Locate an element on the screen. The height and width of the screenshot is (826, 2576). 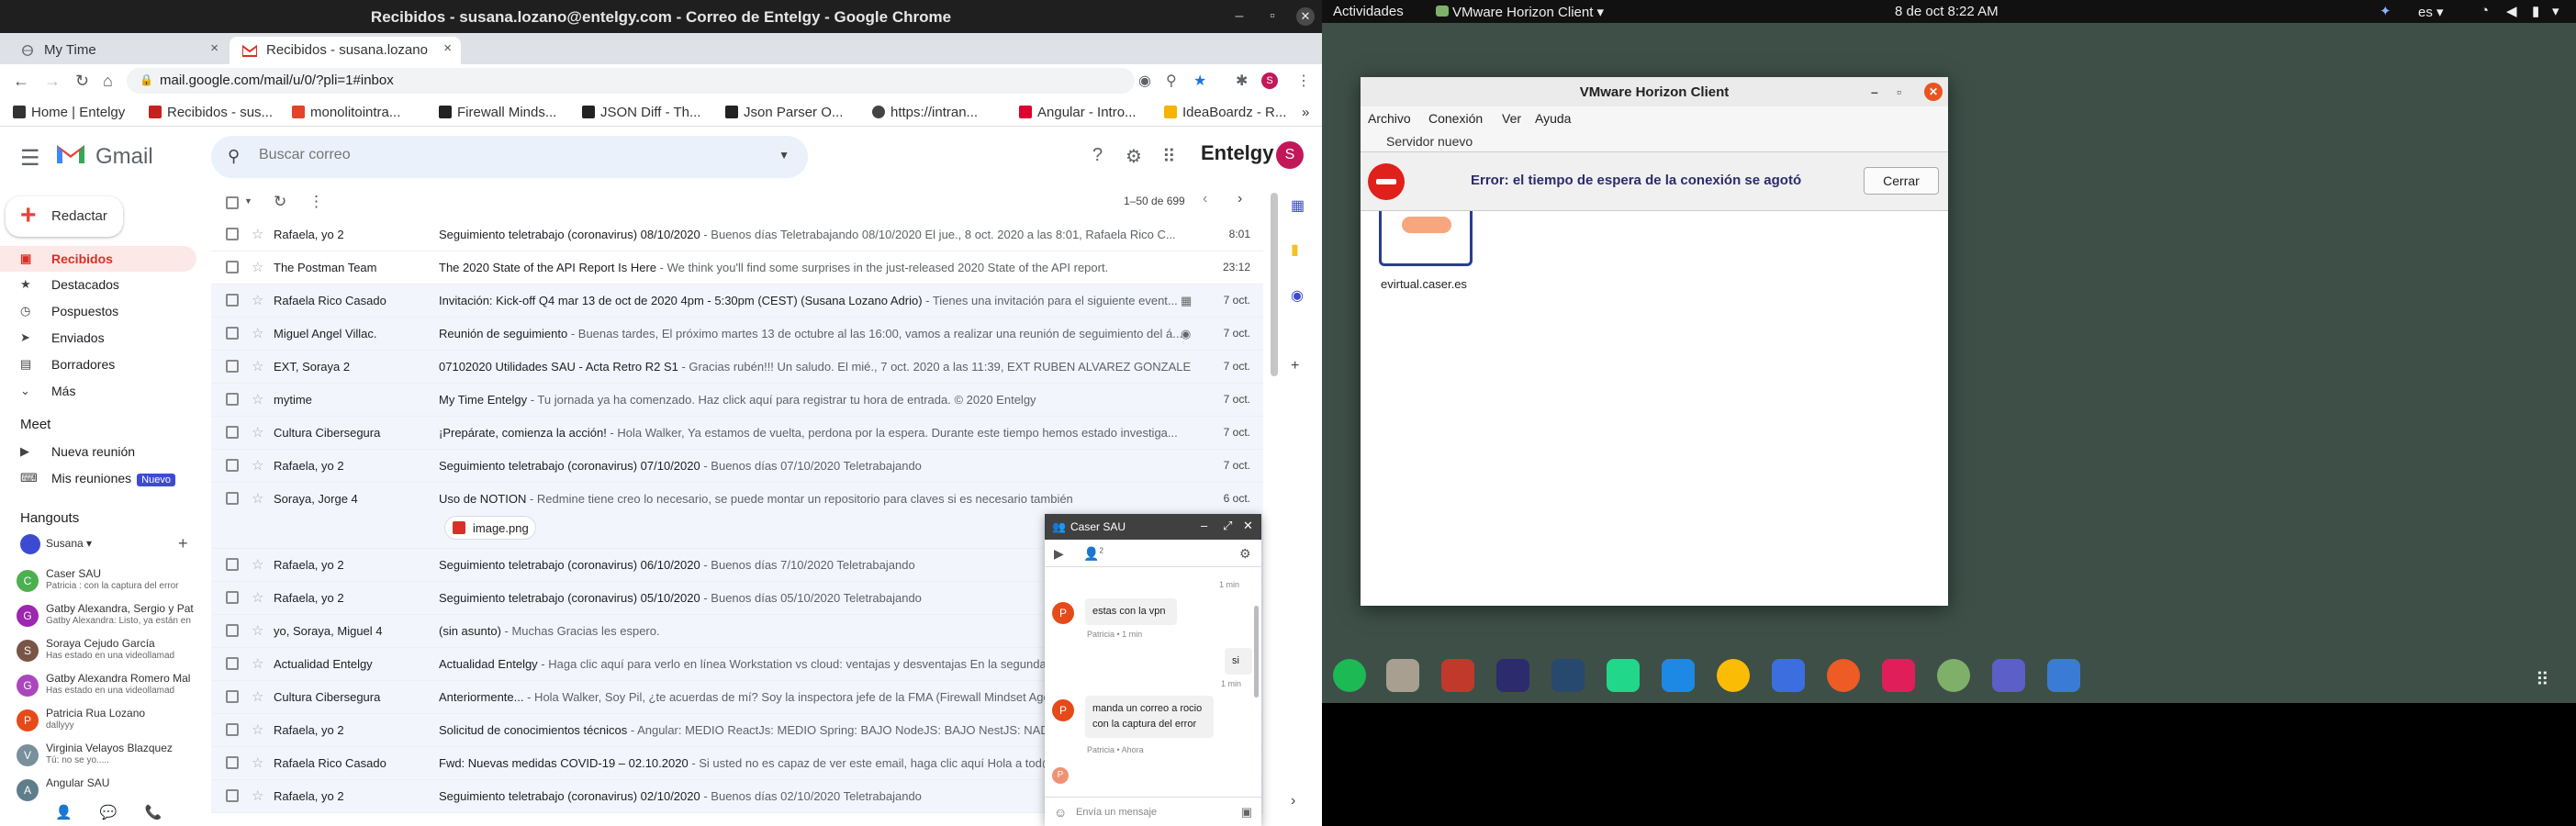
my-meetings-link: ⌨ Mis reuniones Nuevo is located at coordinates (98, 478).